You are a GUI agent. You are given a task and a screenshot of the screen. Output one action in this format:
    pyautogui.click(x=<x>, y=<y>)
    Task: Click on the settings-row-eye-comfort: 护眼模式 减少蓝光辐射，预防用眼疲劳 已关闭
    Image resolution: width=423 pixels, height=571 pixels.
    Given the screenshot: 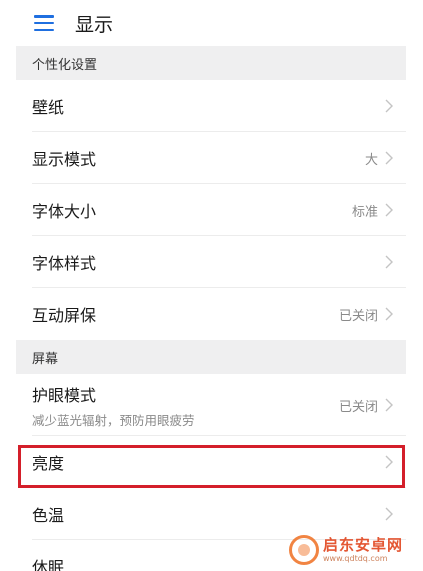 What is the action you would take?
    pyautogui.click(x=211, y=405)
    